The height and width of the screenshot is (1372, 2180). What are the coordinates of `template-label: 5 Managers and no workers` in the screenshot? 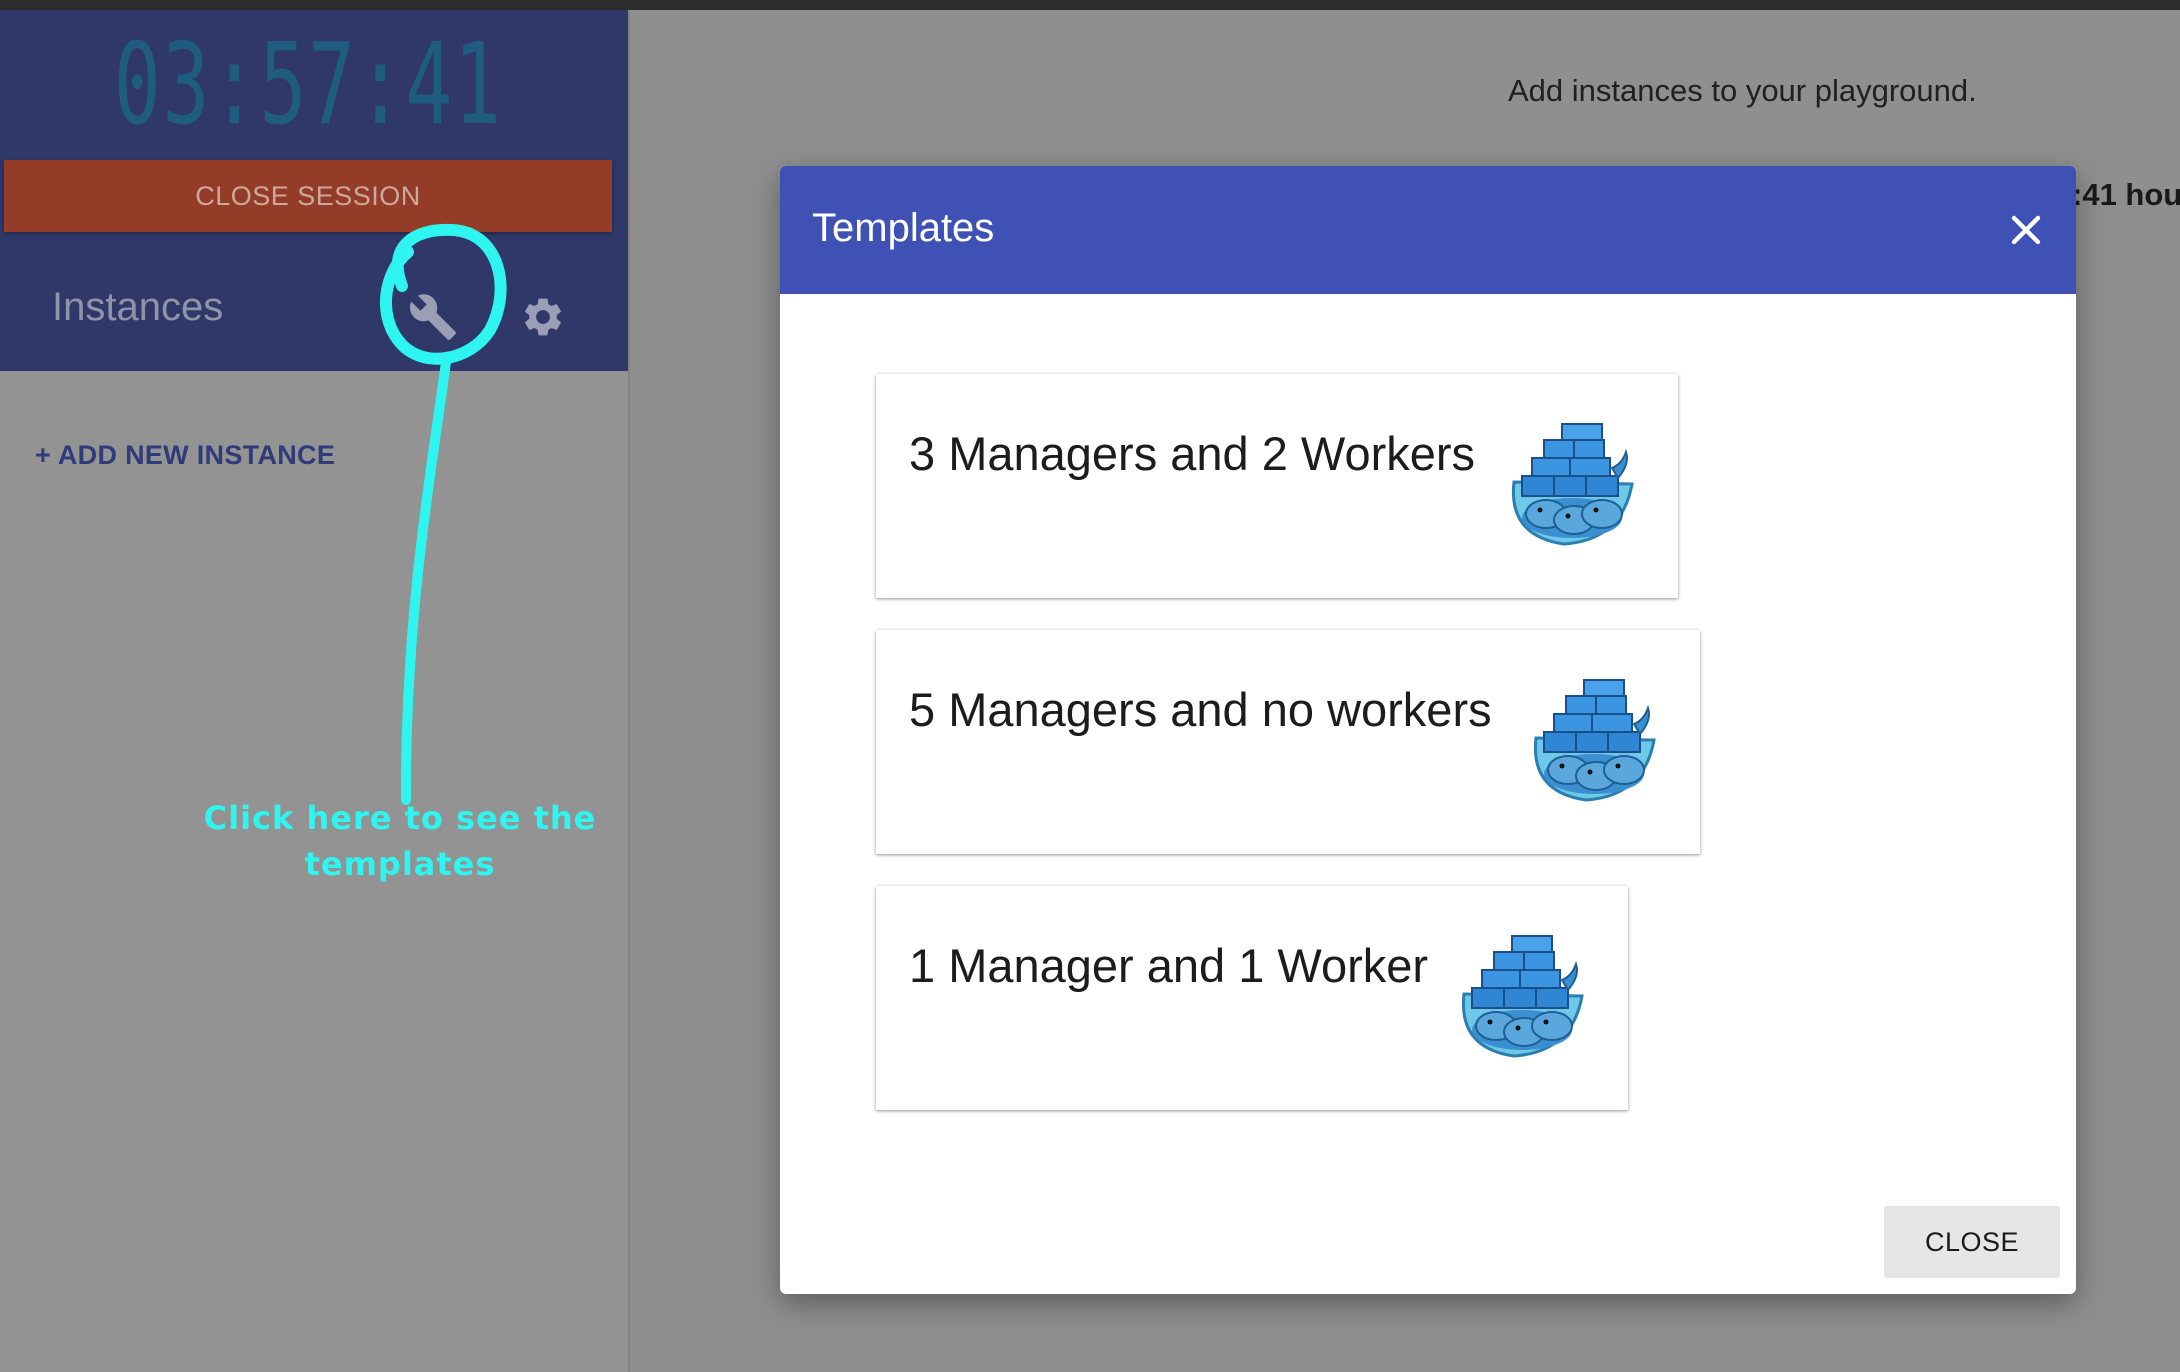 It's located at (1200, 709).